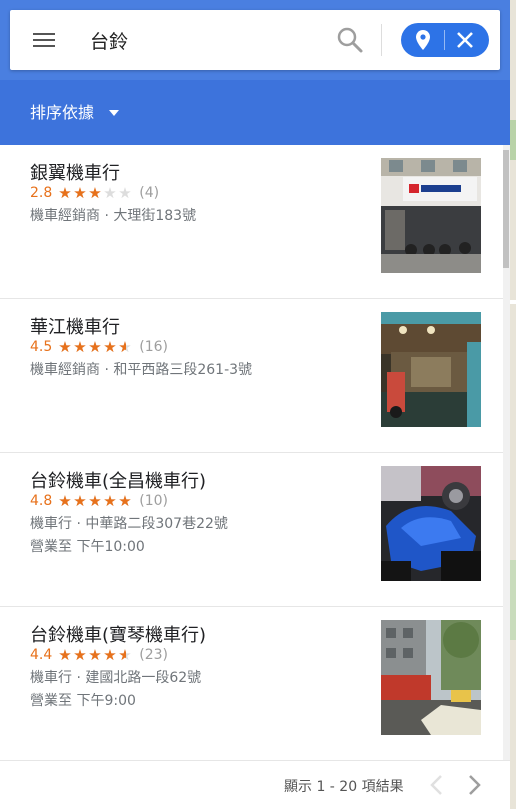  I want to click on result-name: 銀翼機車行, so click(75, 172).